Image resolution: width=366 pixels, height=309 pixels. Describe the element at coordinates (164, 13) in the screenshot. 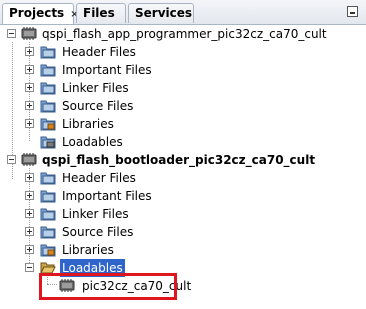

I see `tab-services-label: Services` at that location.